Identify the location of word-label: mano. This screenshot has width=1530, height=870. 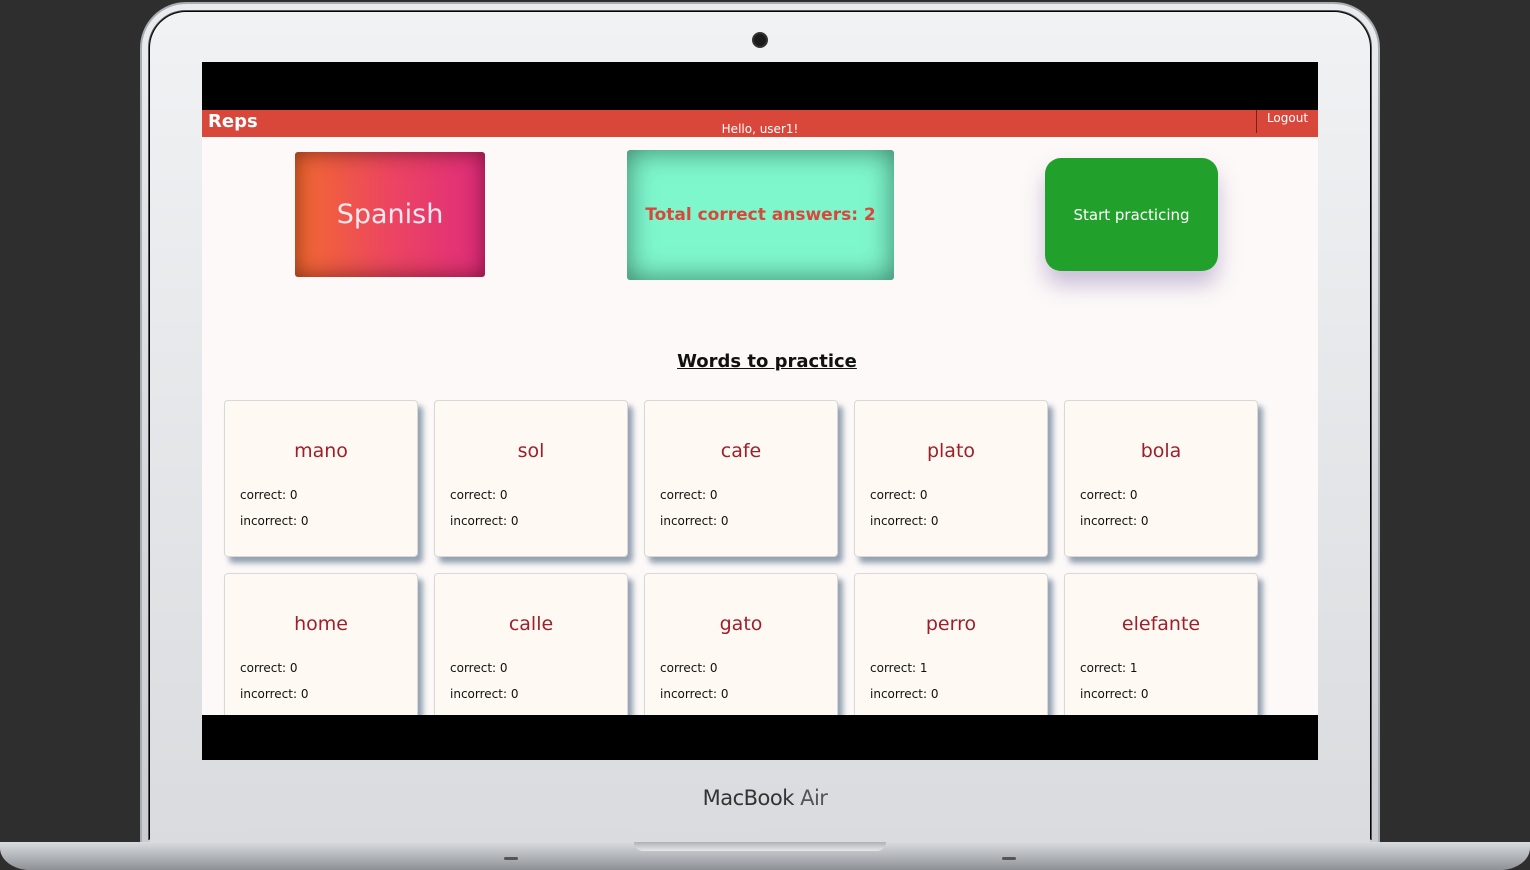
(321, 451).